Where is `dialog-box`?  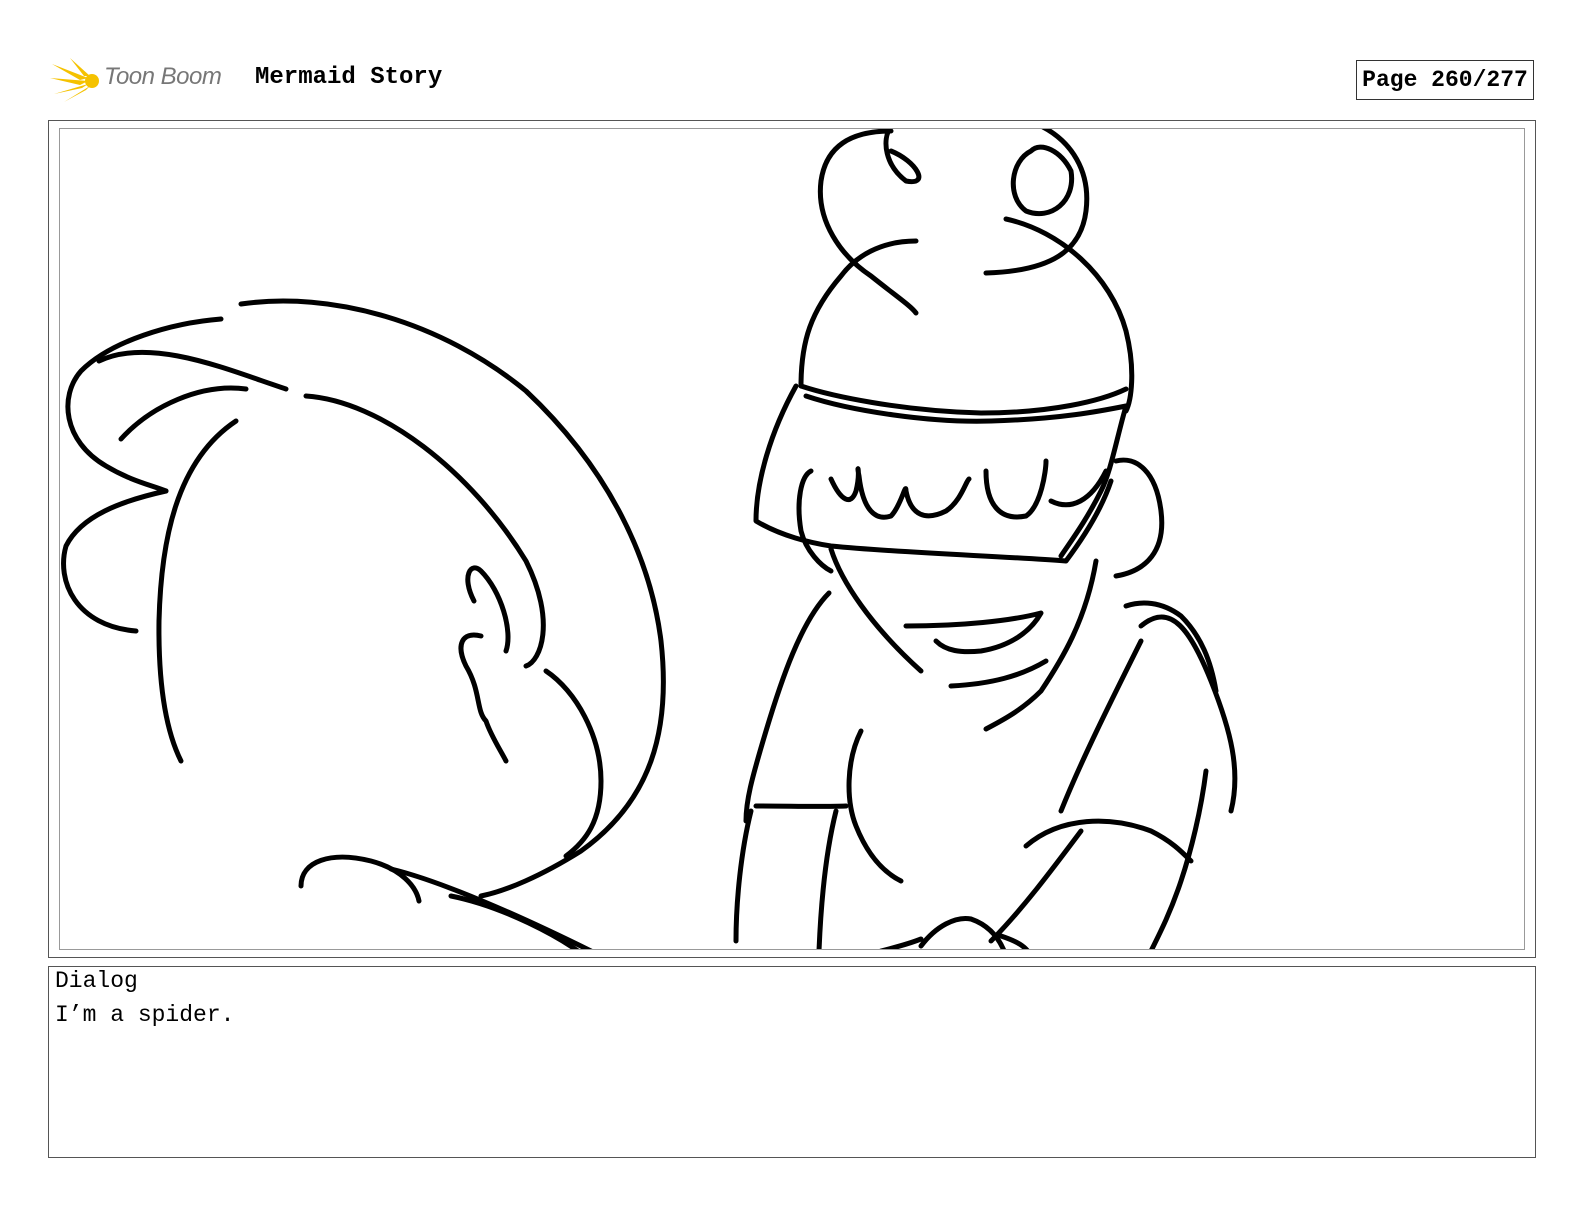 dialog-box is located at coordinates (792, 1062).